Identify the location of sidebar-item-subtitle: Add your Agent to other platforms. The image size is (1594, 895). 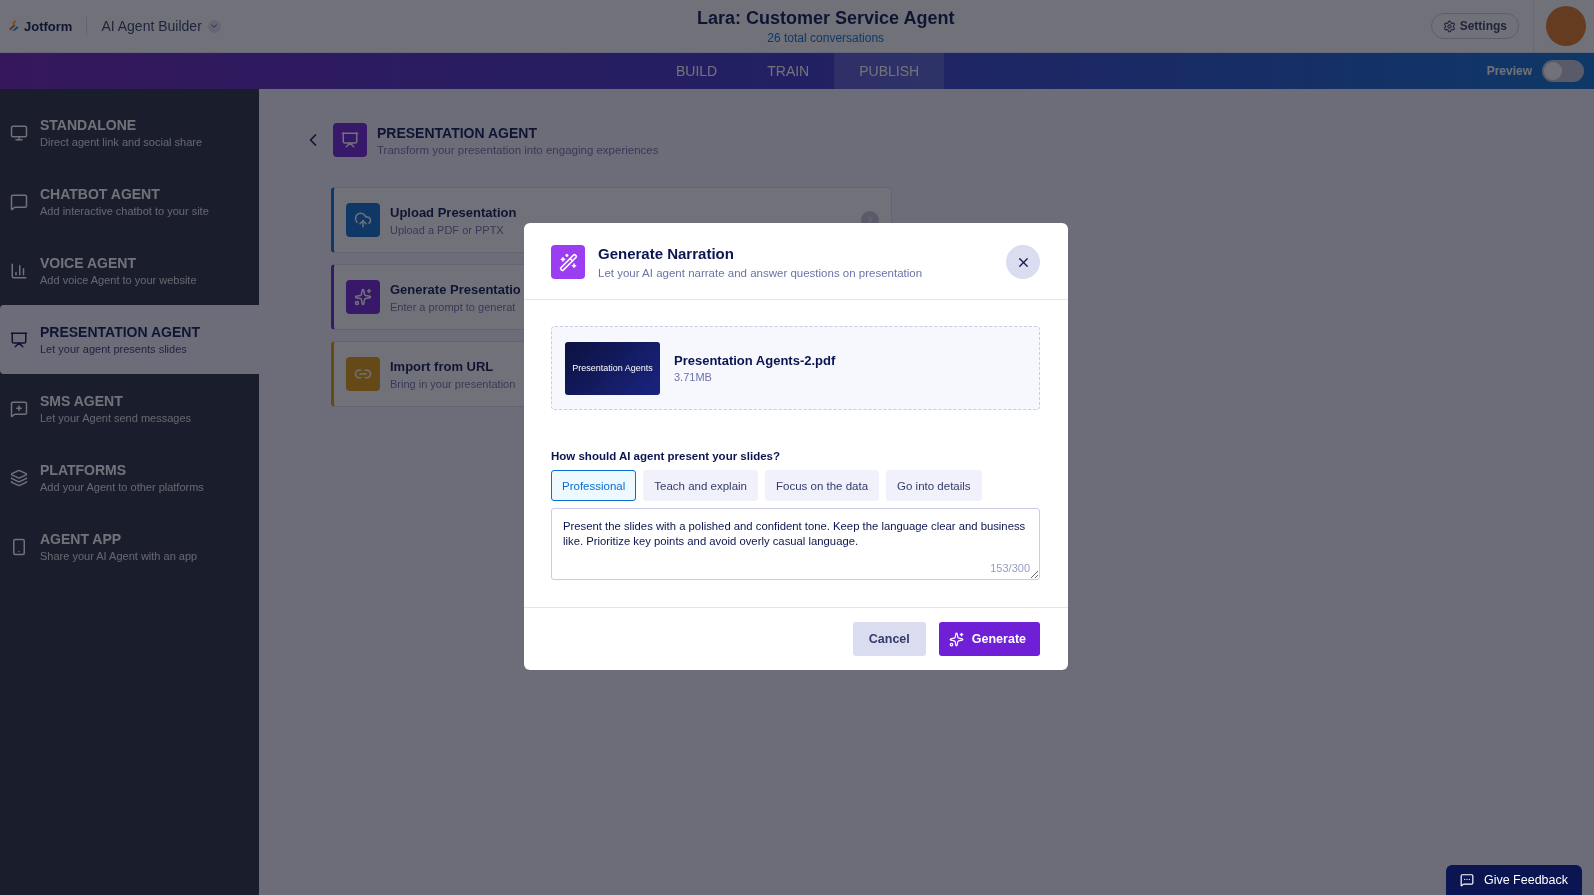
(122, 487).